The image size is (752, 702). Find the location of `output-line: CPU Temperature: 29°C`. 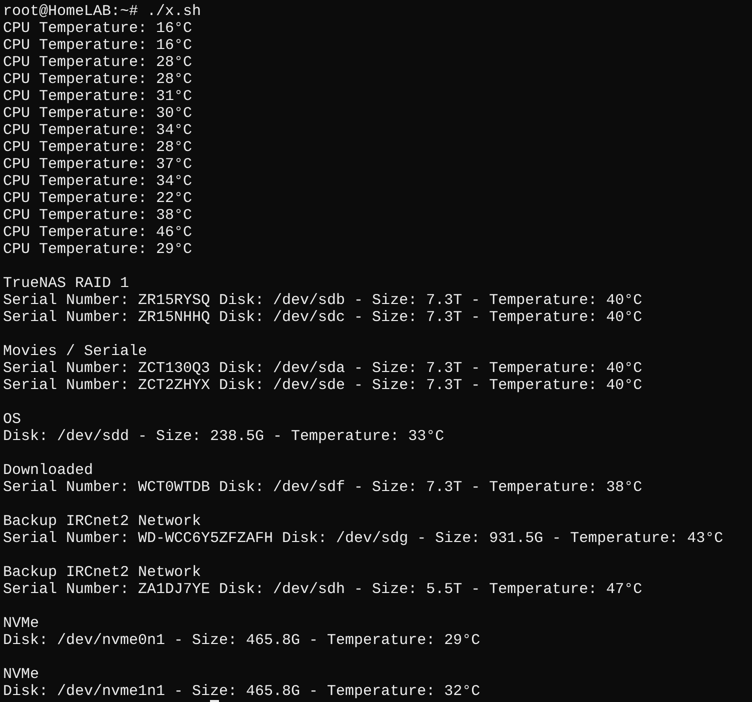

output-line: CPU Temperature: 29°C is located at coordinates (97, 249).